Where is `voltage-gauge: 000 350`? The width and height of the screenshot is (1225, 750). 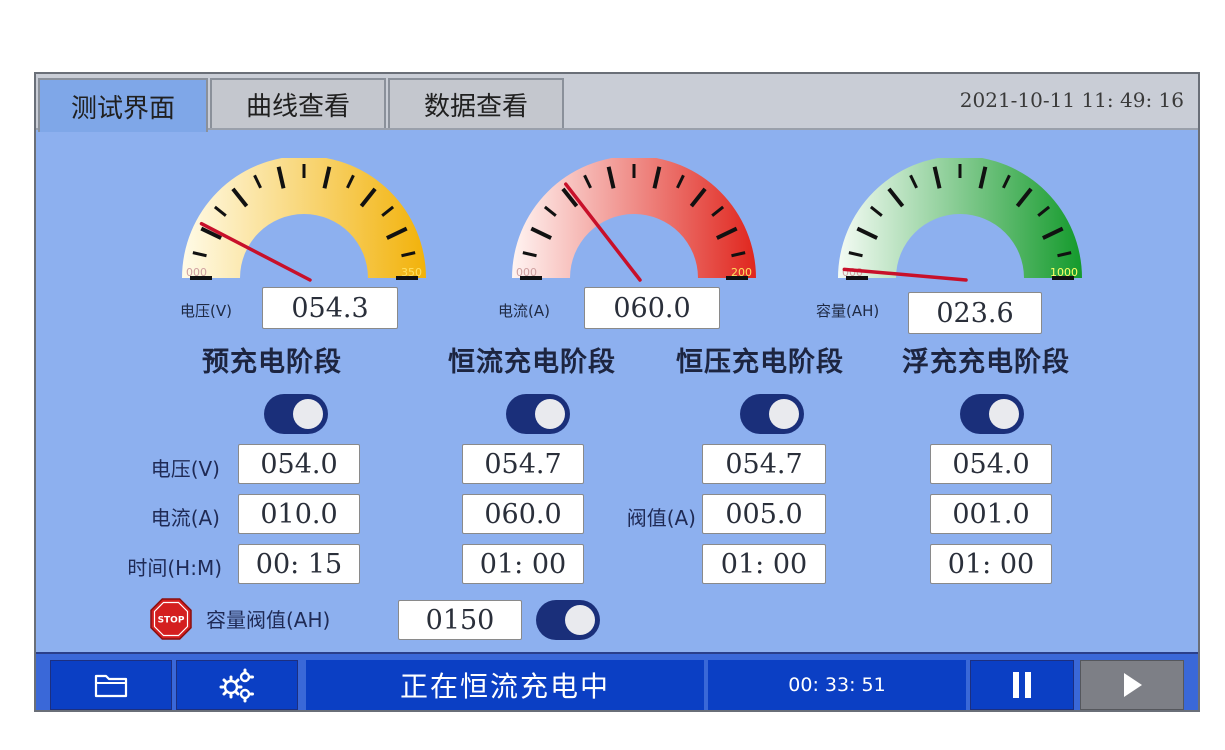
voltage-gauge: 000 350 is located at coordinates (304, 224).